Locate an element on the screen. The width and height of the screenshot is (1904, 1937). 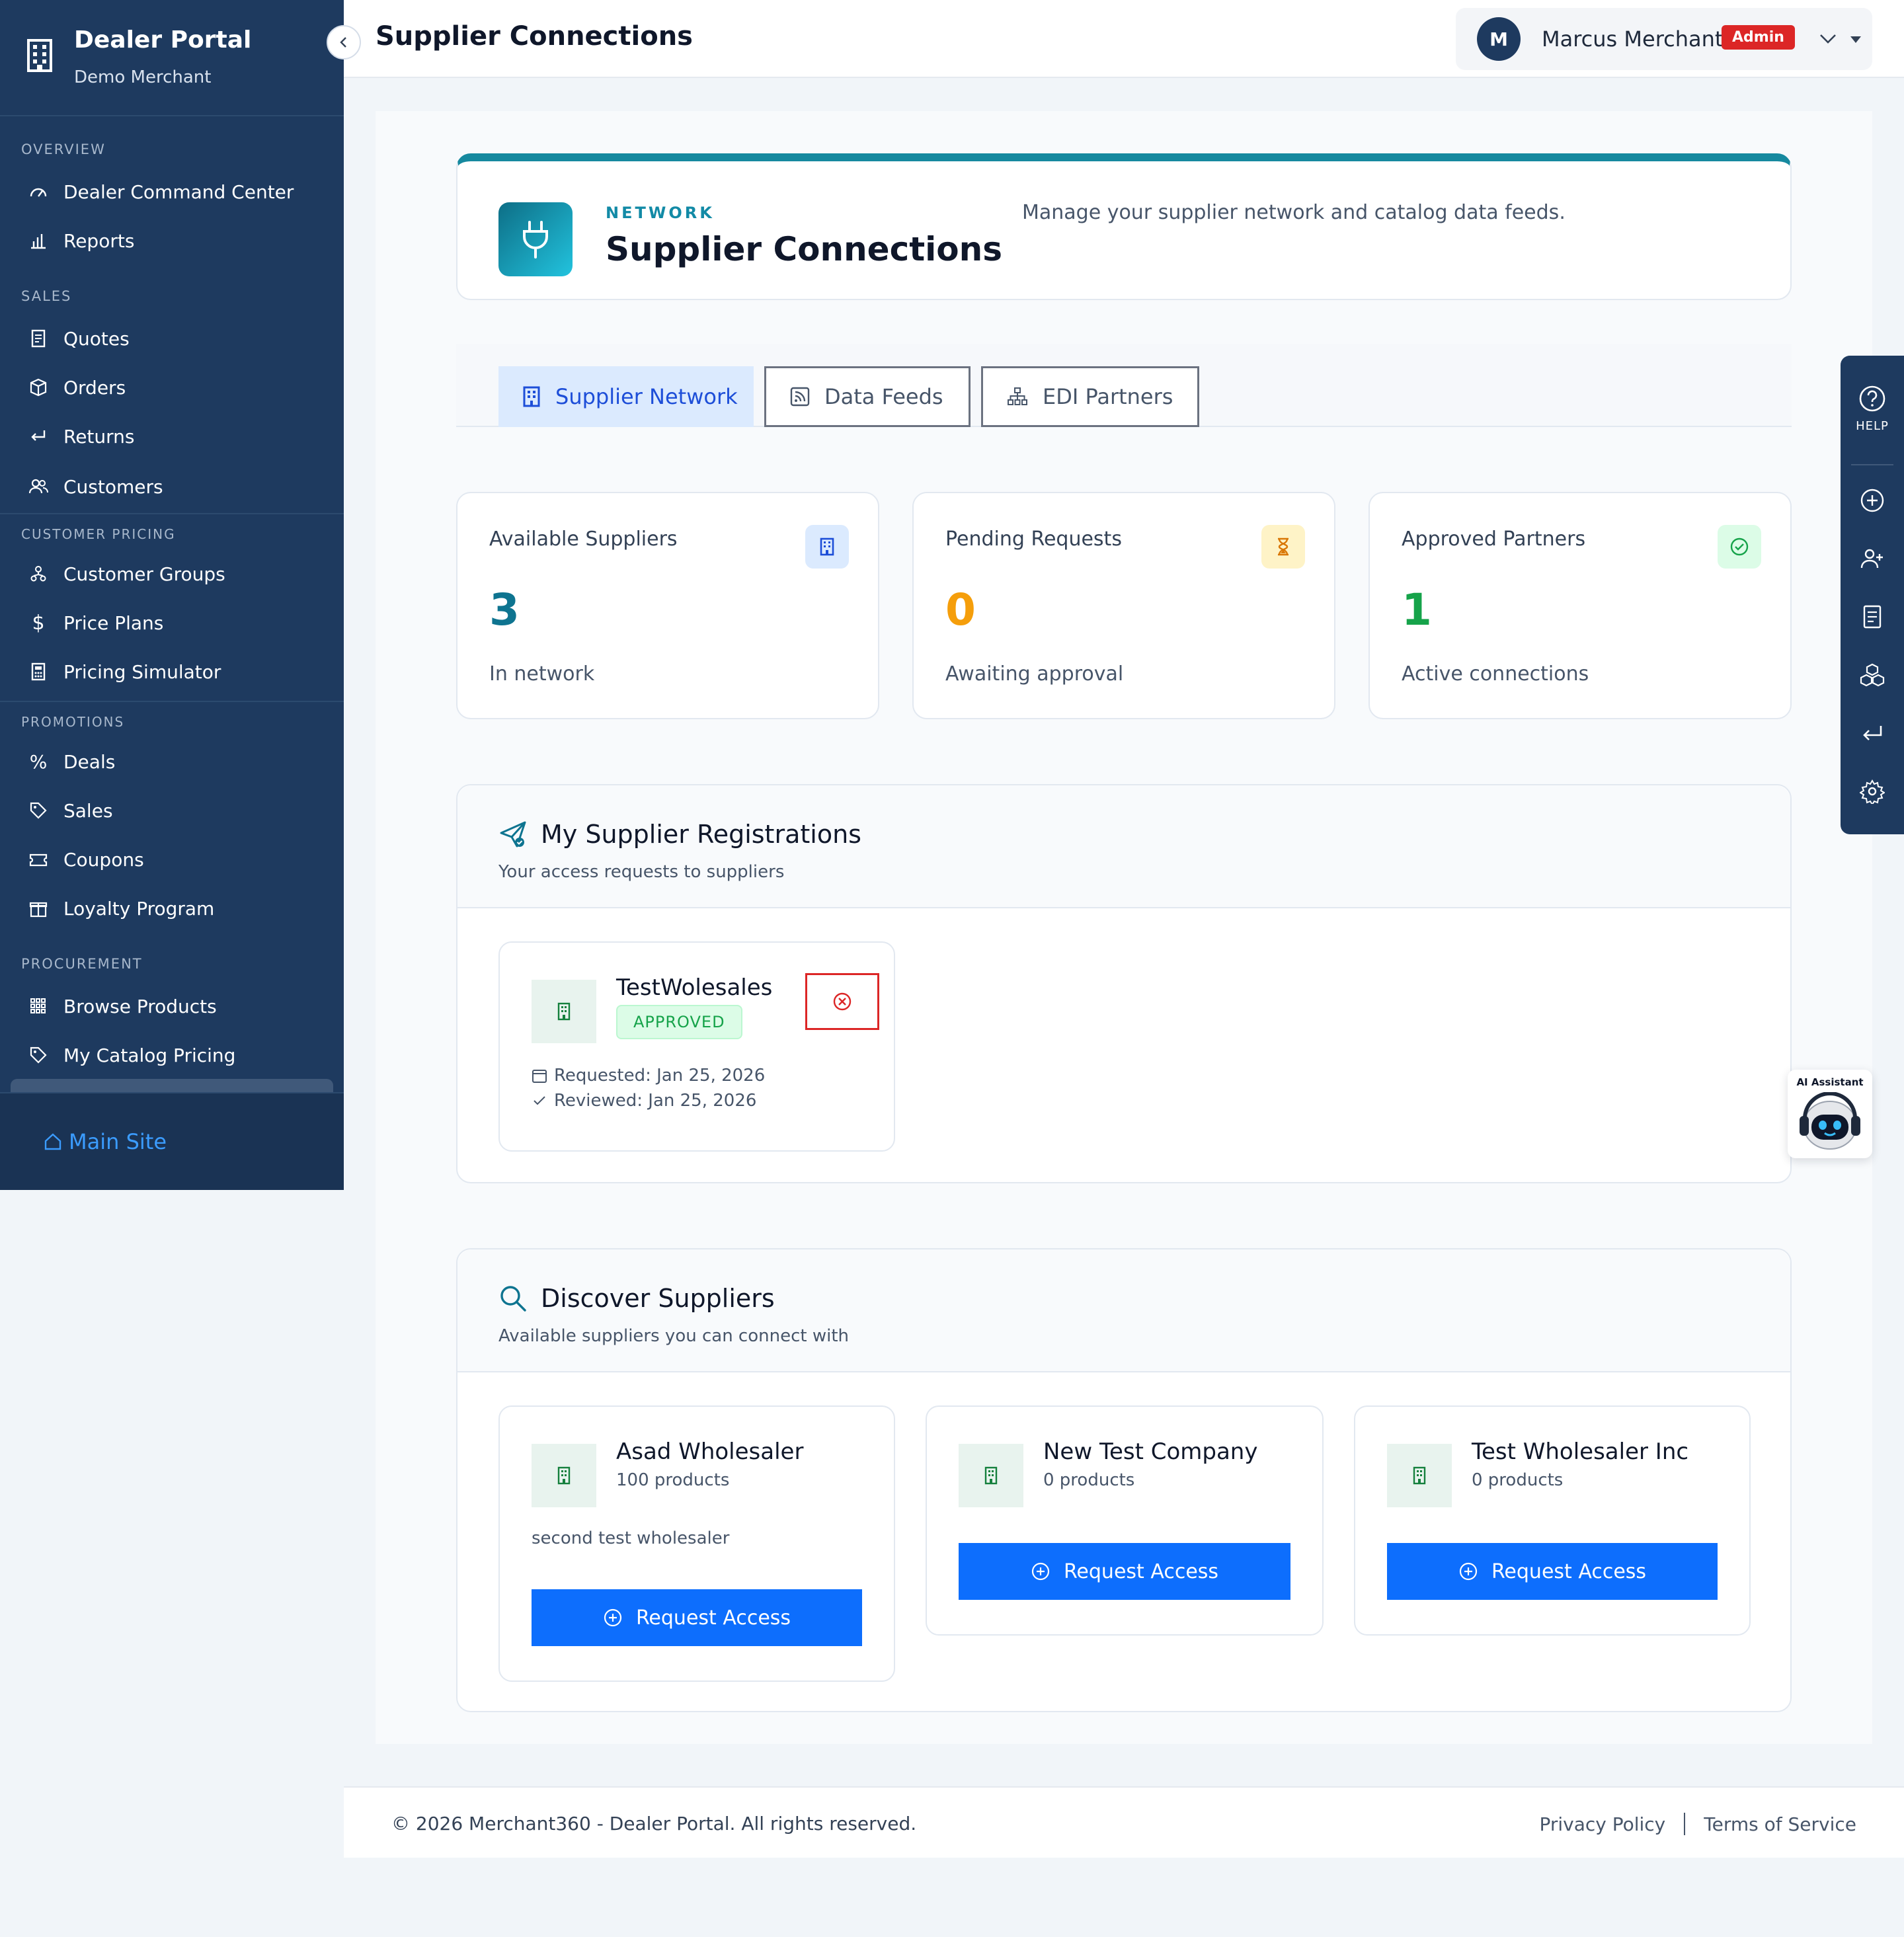
sidebar-item-customer-groups: Customer Groups is located at coordinates (126, 574).